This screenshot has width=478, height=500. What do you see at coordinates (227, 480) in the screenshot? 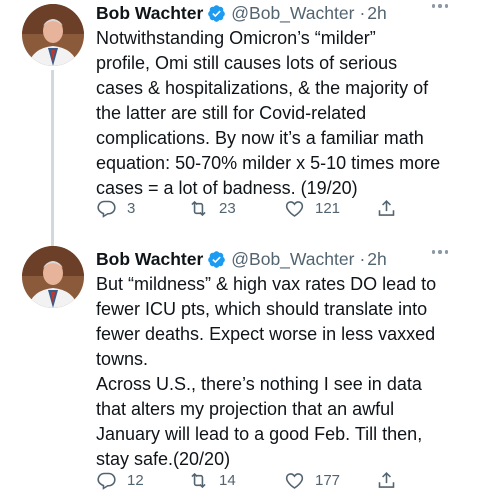
I see `retweet-count: 14` at bounding box center [227, 480].